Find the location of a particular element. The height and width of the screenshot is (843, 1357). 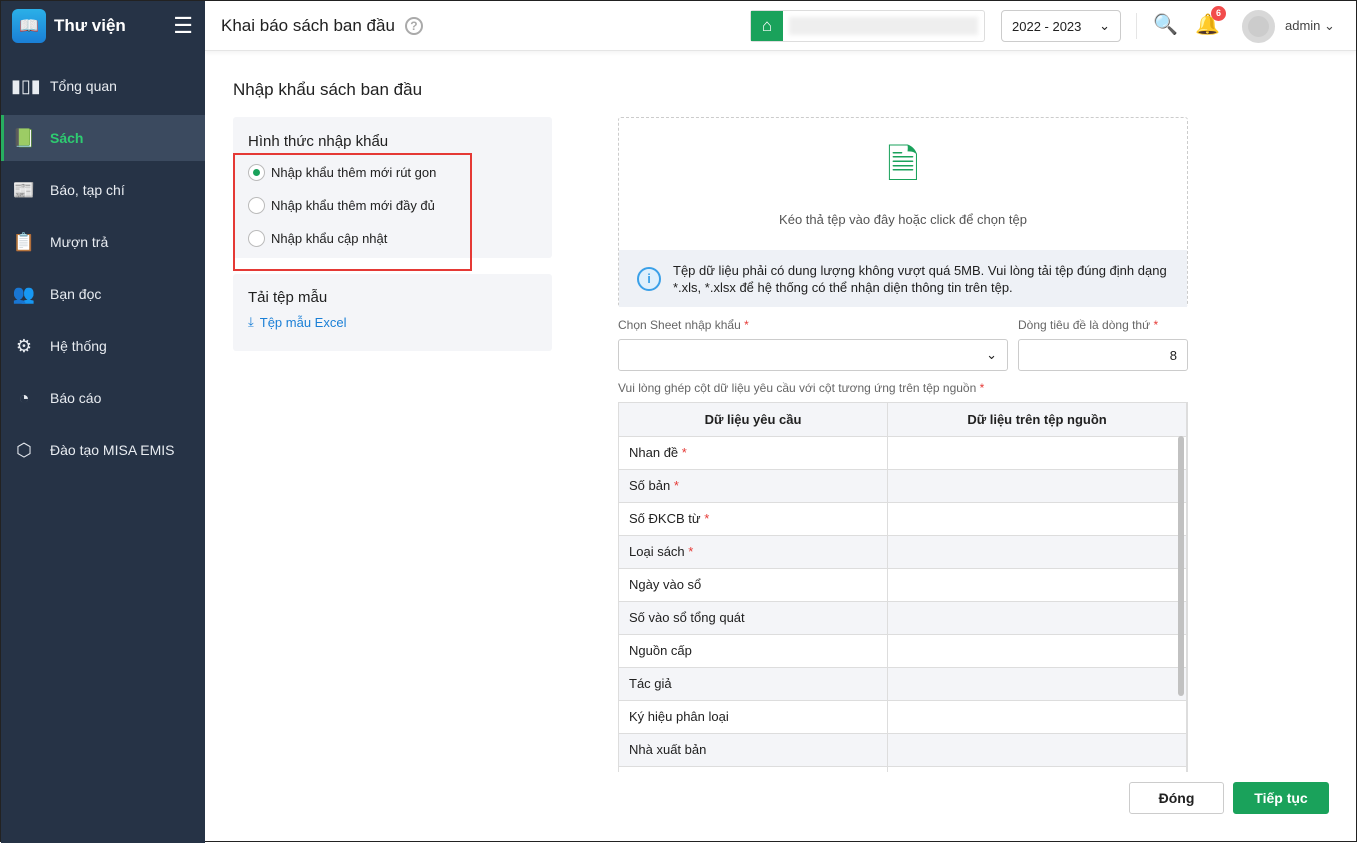

sidebar-item: 📋 Mượn trả is located at coordinates (103, 242).